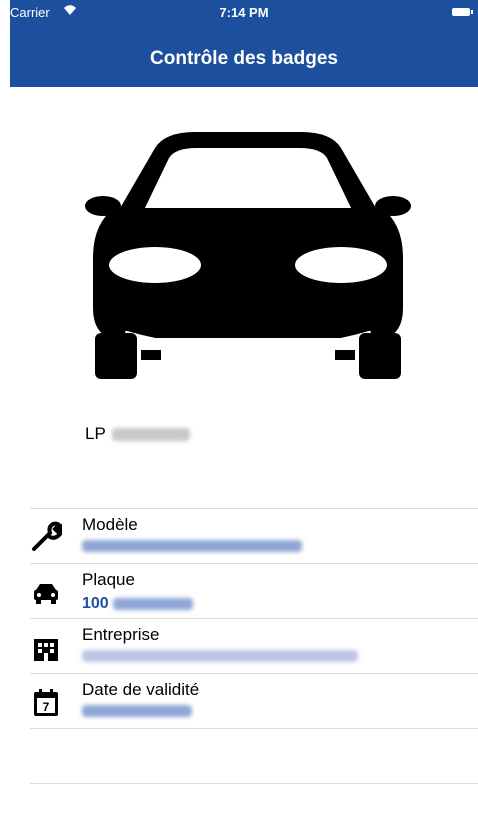  I want to click on status-time: 7:14 PM, so click(244, 12).